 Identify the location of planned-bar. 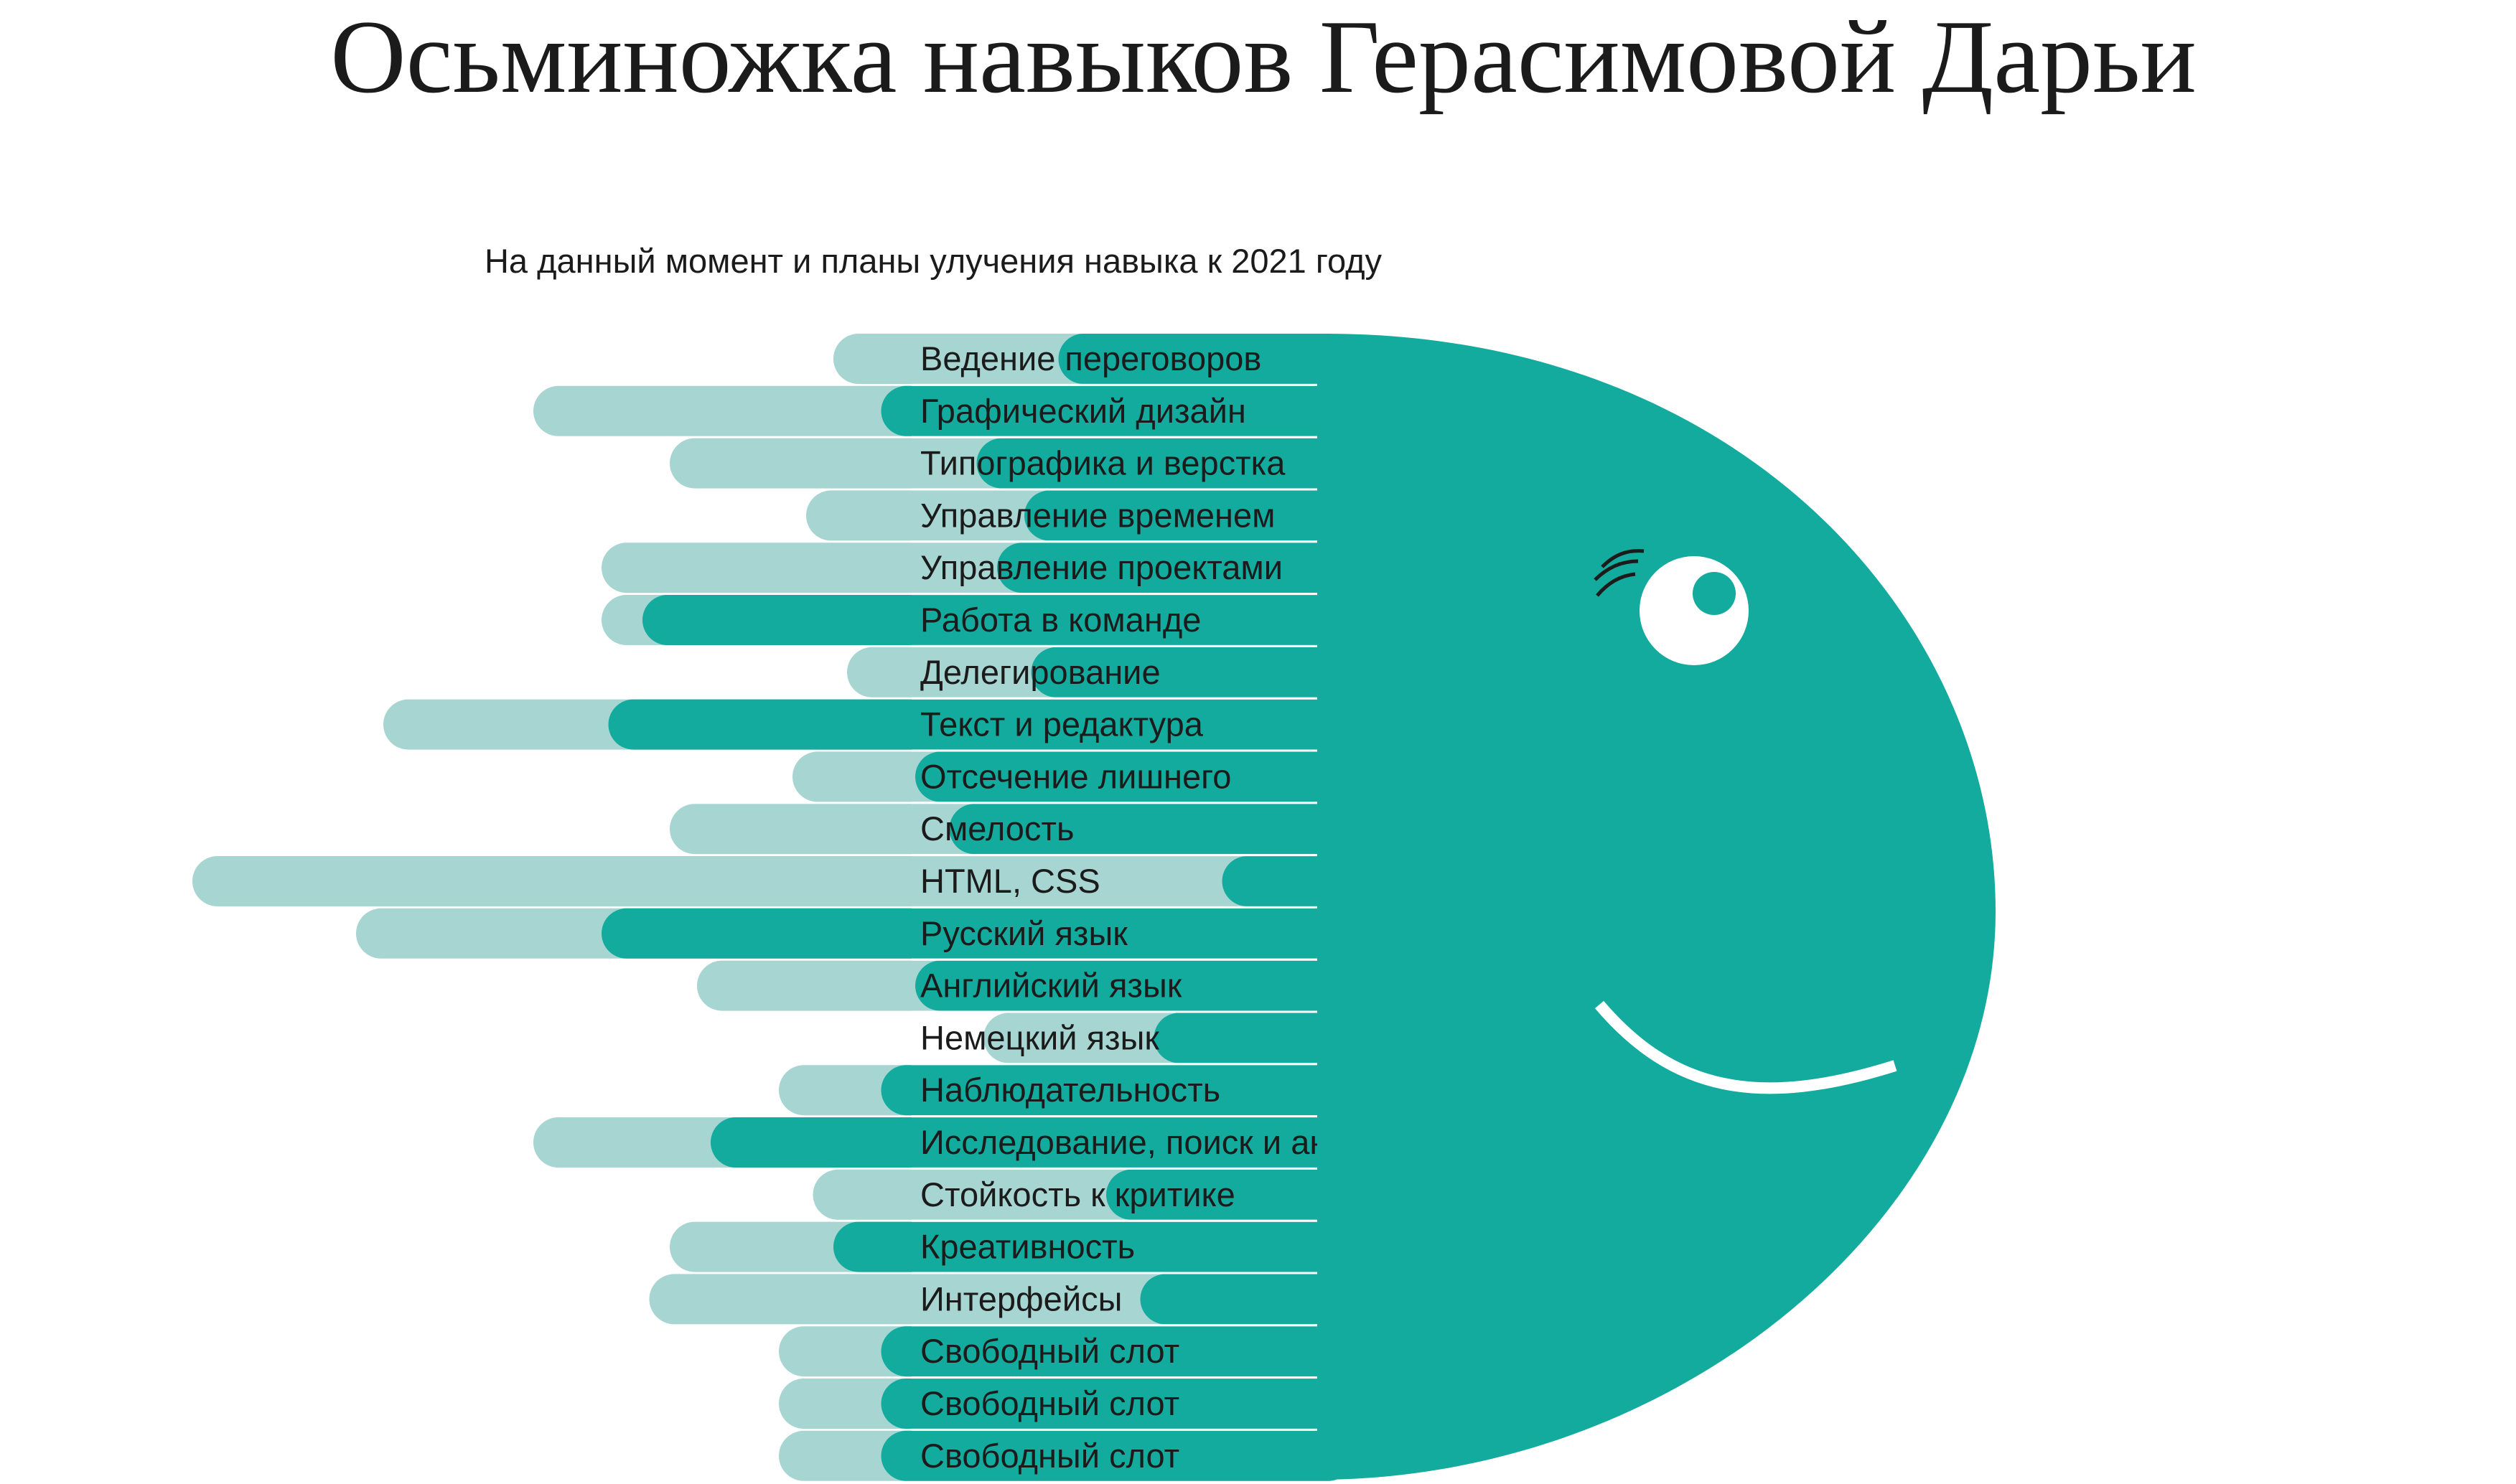
(772, 881).